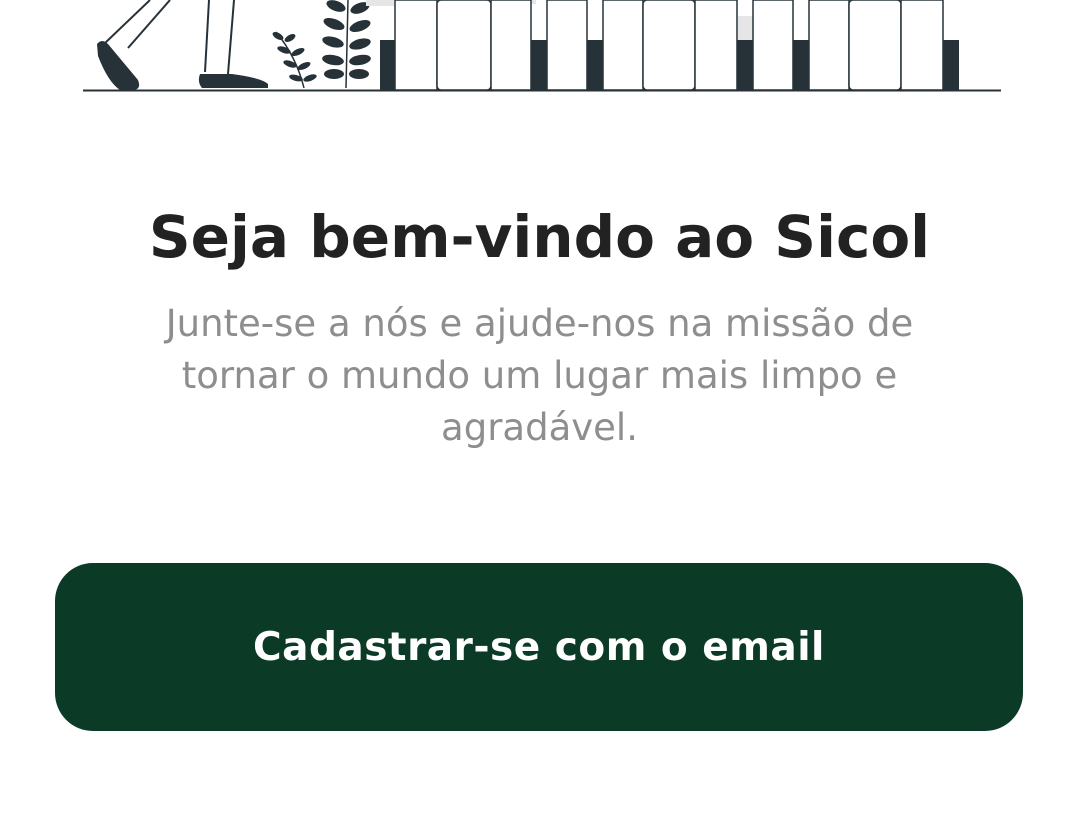 This screenshot has width=1079, height=830. I want to click on shoe-icon, so click(182, 65).